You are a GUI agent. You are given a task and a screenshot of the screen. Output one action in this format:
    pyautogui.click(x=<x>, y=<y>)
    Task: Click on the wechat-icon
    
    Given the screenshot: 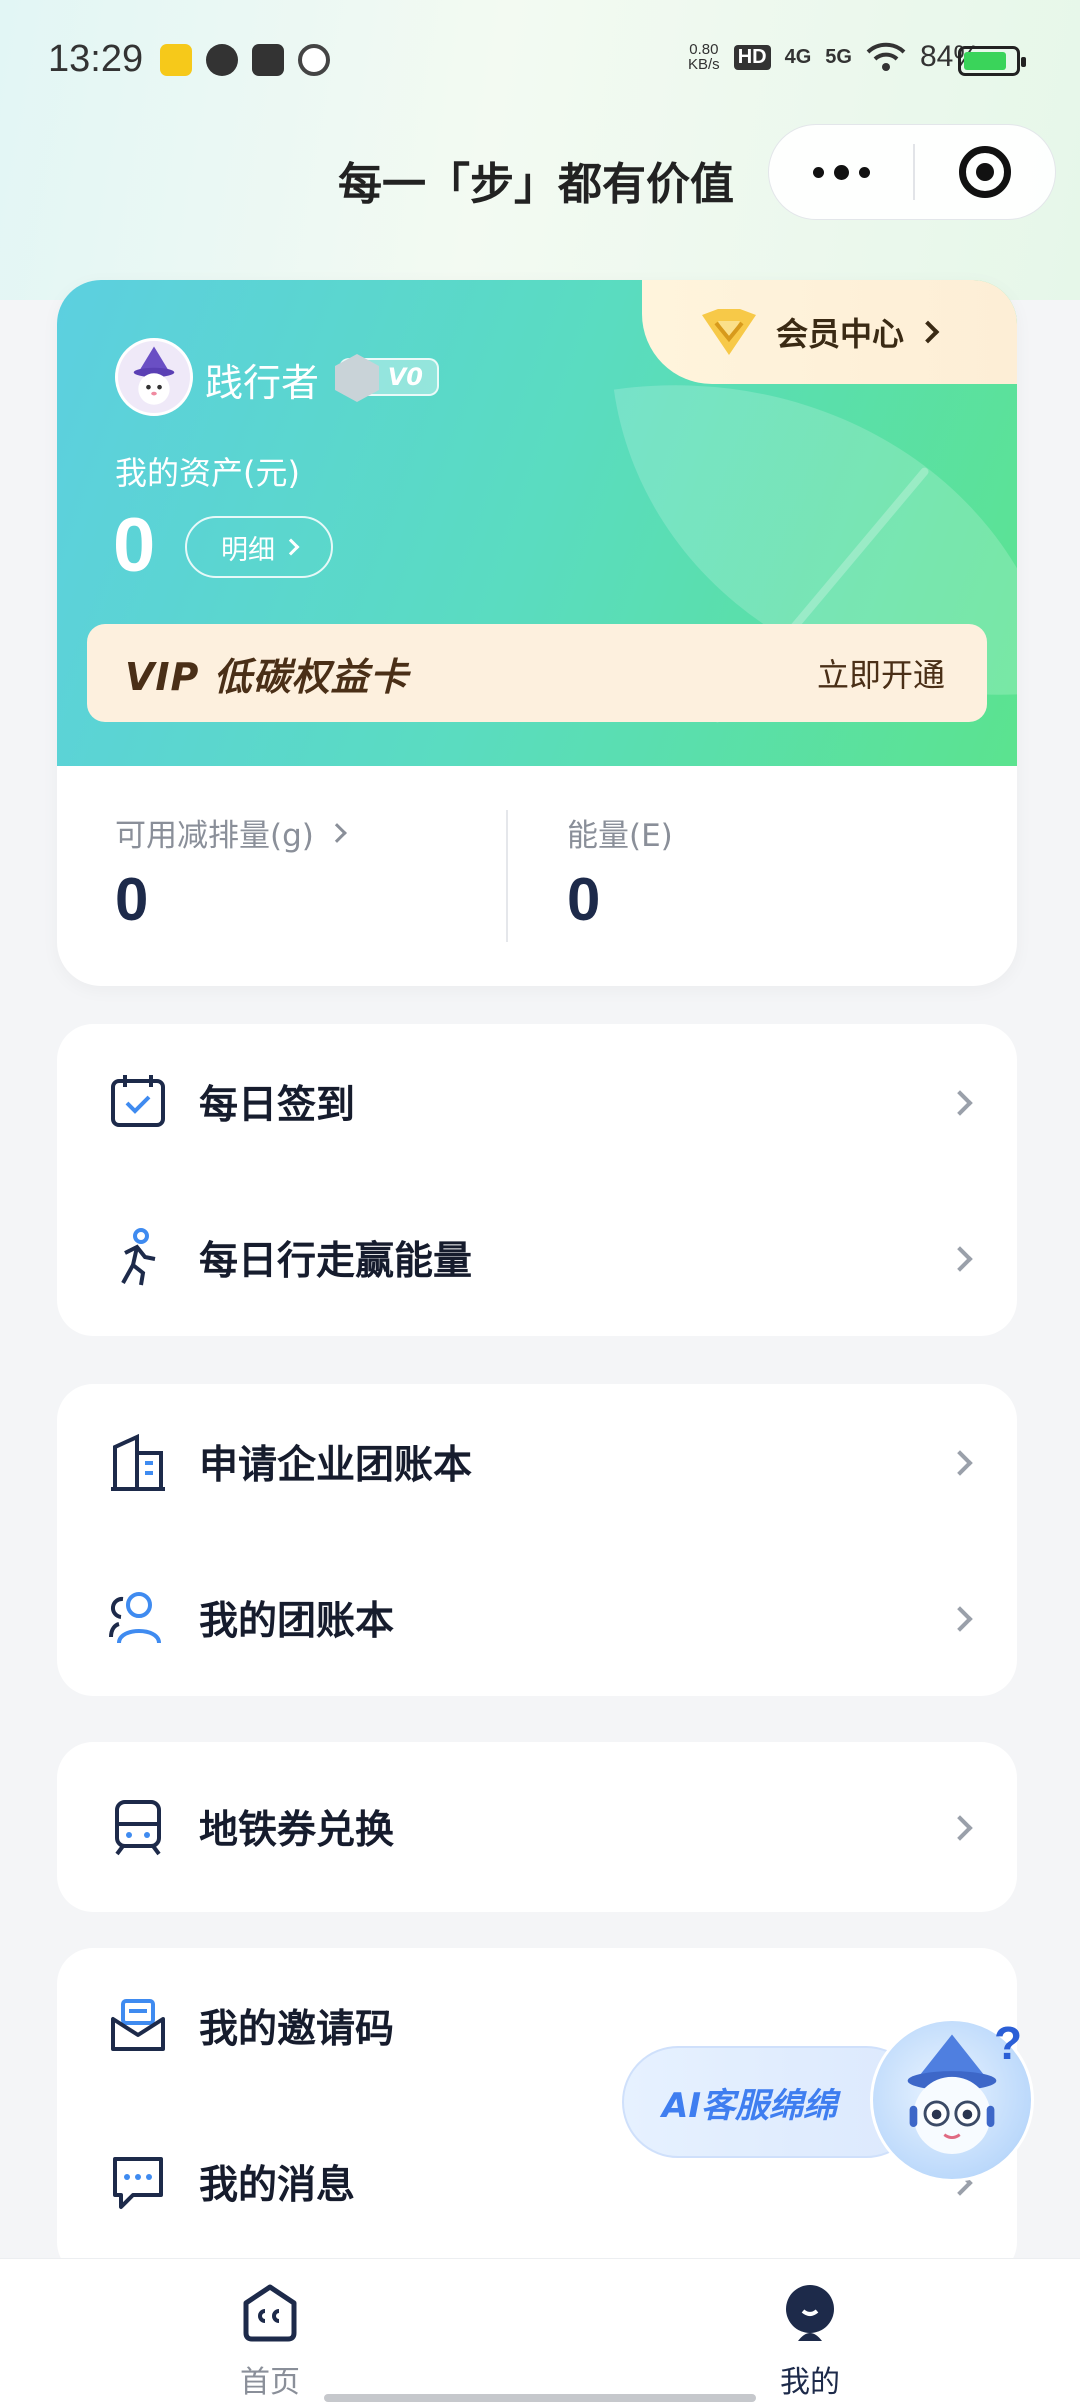 What is the action you would take?
    pyautogui.click(x=222, y=60)
    